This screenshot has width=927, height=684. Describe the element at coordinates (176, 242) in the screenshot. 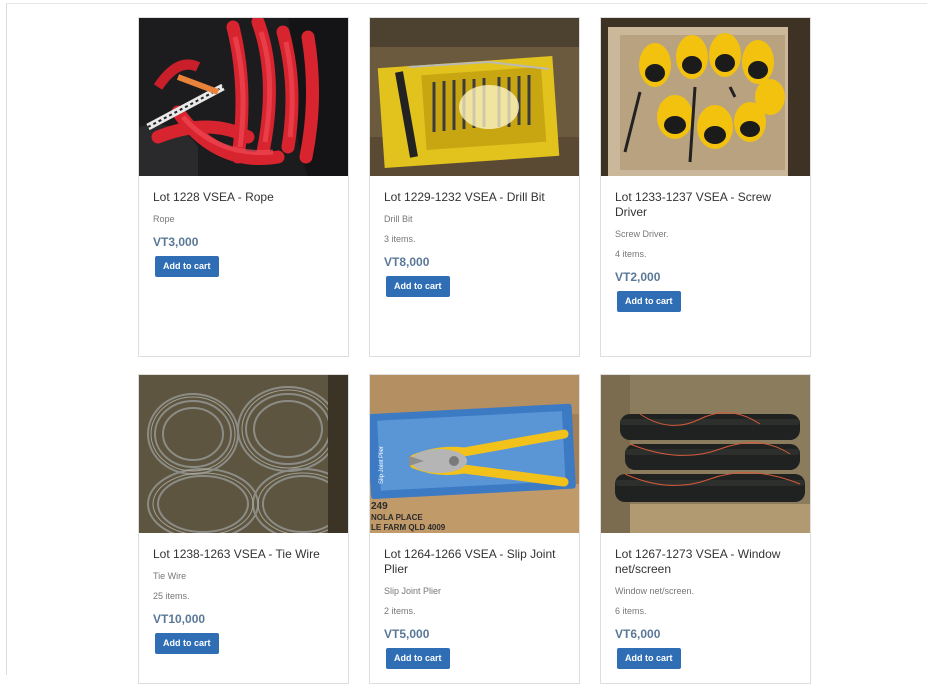

I see `product-price: VT3,000` at that location.